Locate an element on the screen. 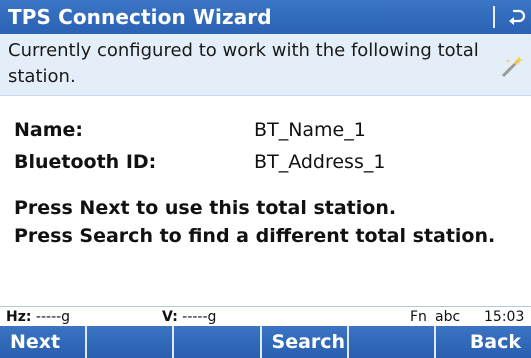 This screenshot has width=531, height=358. softkey-f5 is located at coordinates (392, 342).